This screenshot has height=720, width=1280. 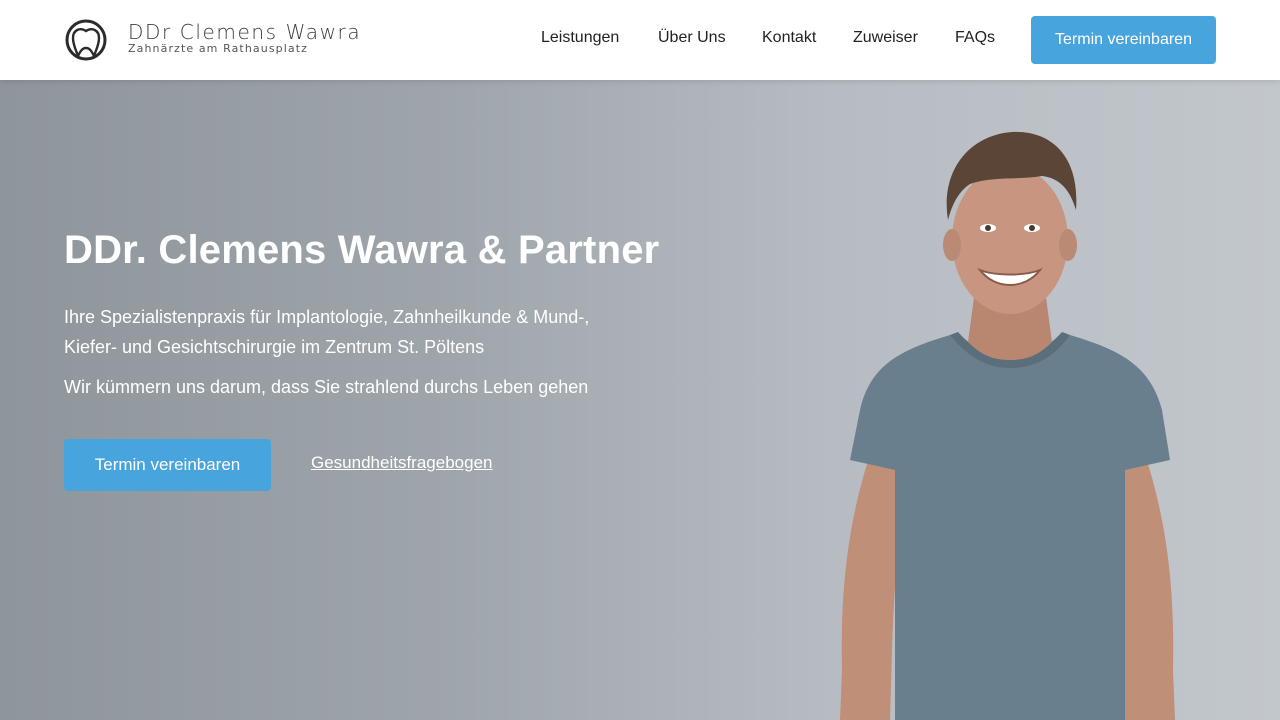 What do you see at coordinates (1123, 40) in the screenshot?
I see `header-appointment-button: Termin vereinbaren` at bounding box center [1123, 40].